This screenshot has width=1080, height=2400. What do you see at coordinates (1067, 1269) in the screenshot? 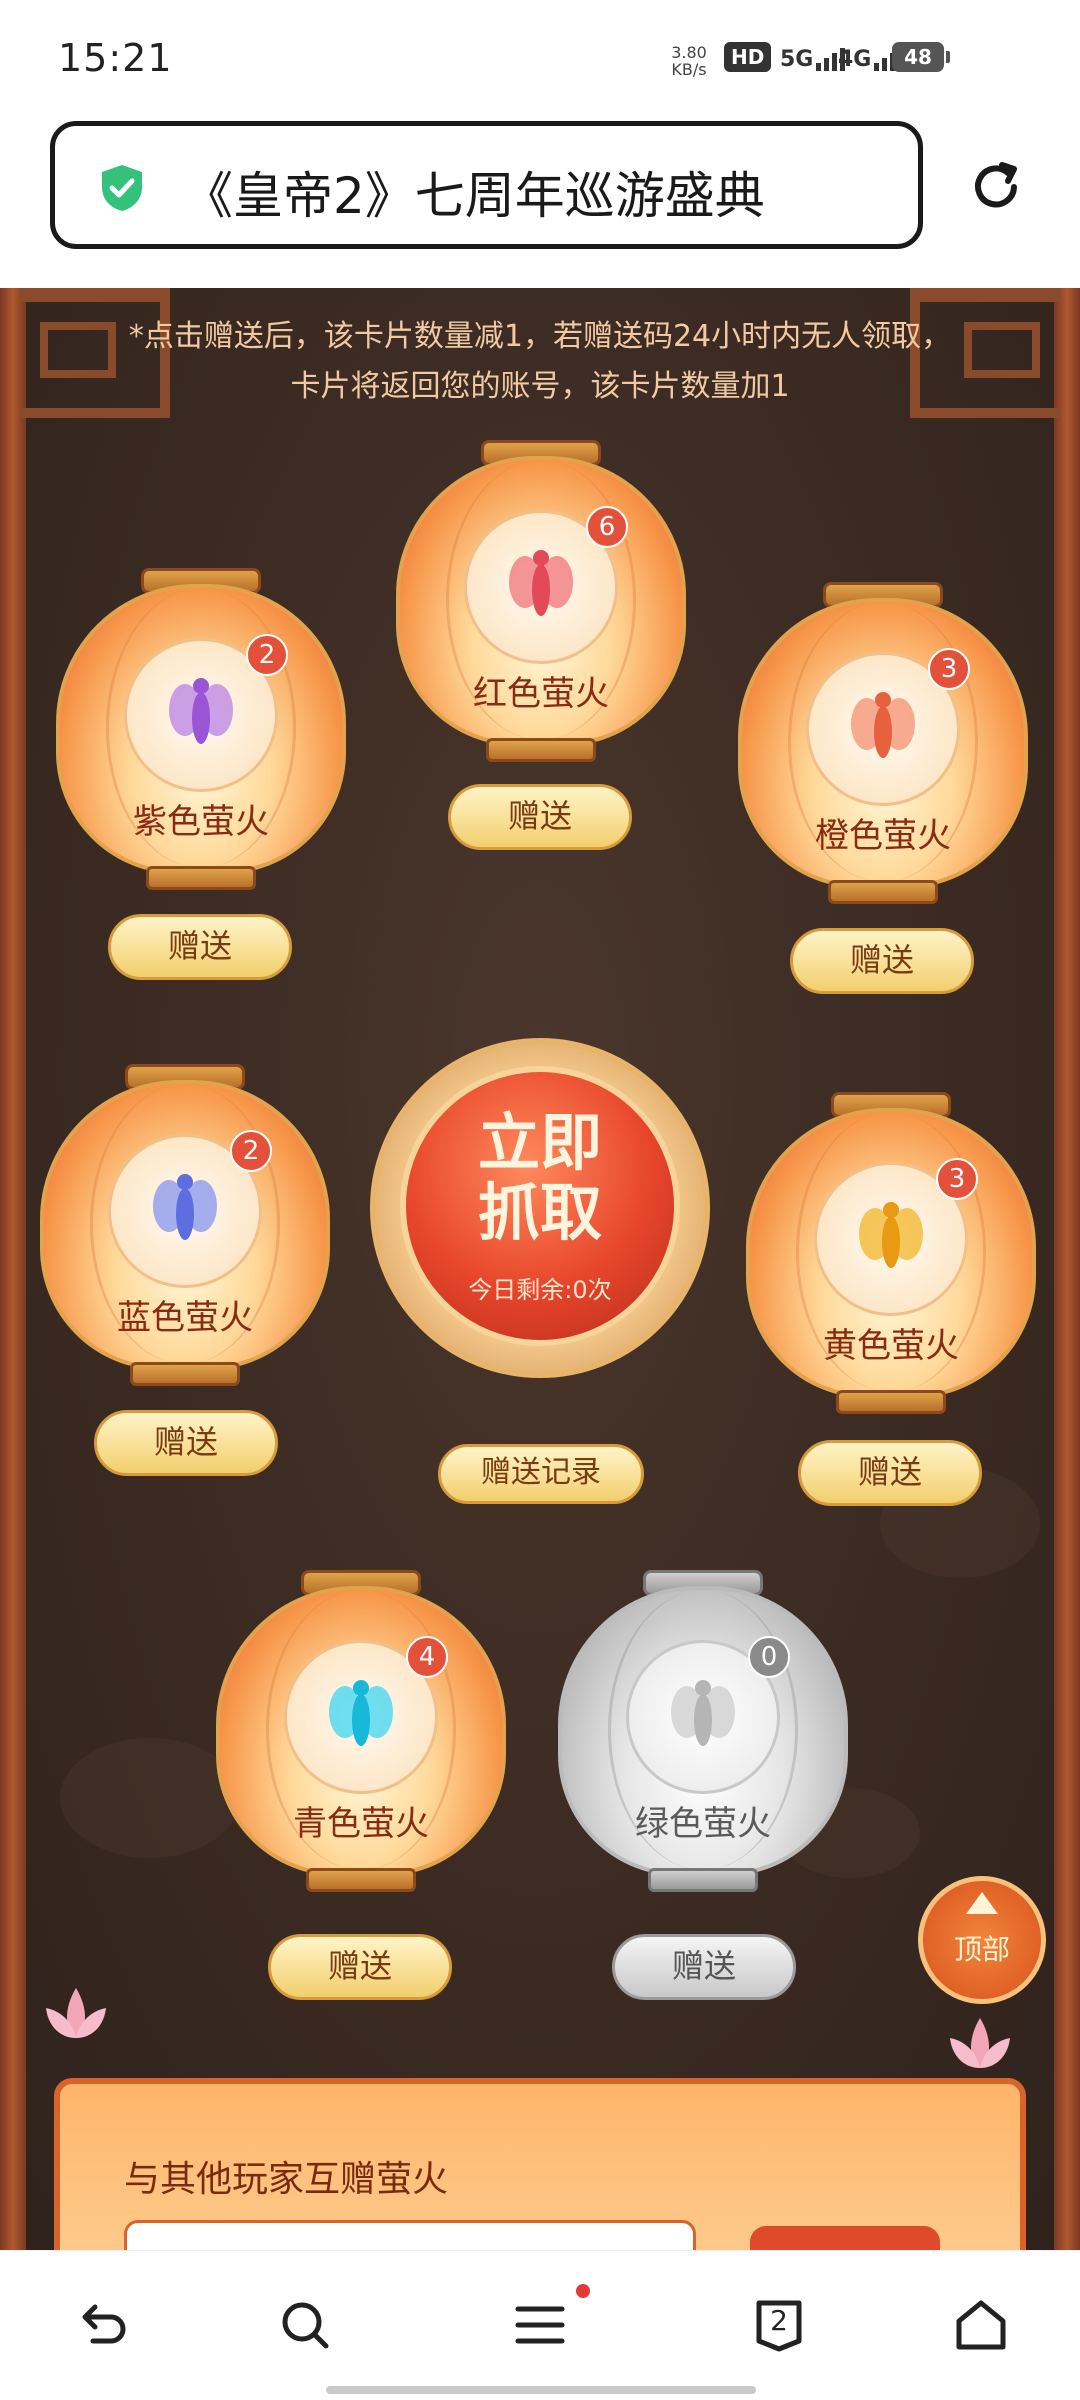
I see `frame-right` at bounding box center [1067, 1269].